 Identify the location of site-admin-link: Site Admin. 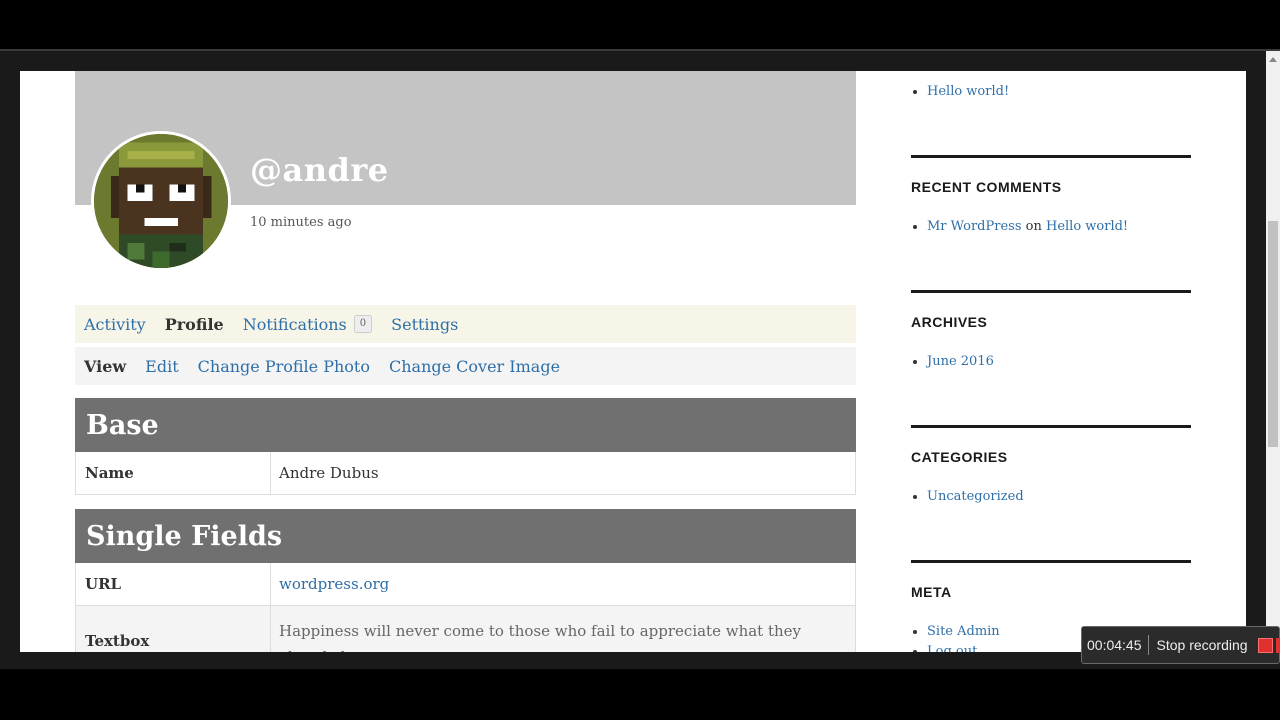
(963, 631).